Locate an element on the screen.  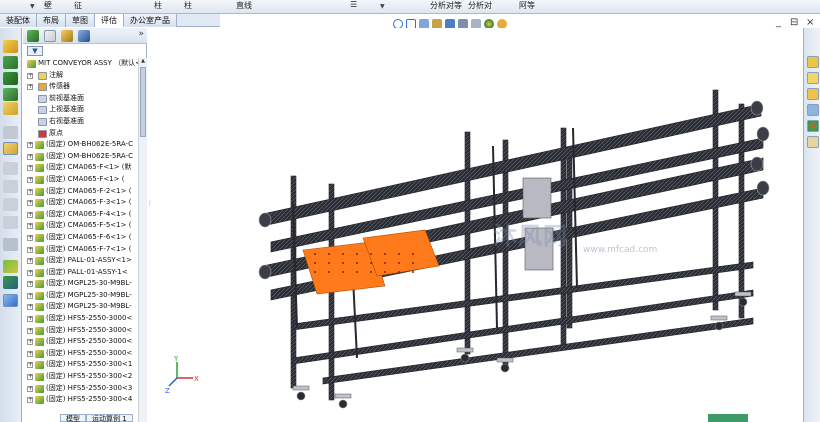
panel-expand-icon: » is located at coordinates (141, 34).